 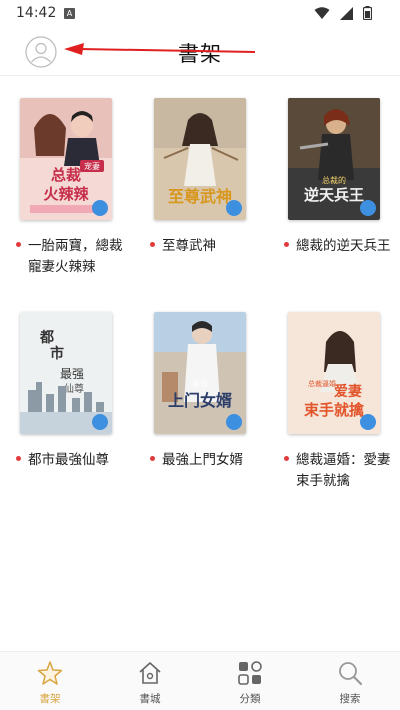 What do you see at coordinates (348, 246) in the screenshot?
I see `book-title: 總裁的逆天兵王` at bounding box center [348, 246].